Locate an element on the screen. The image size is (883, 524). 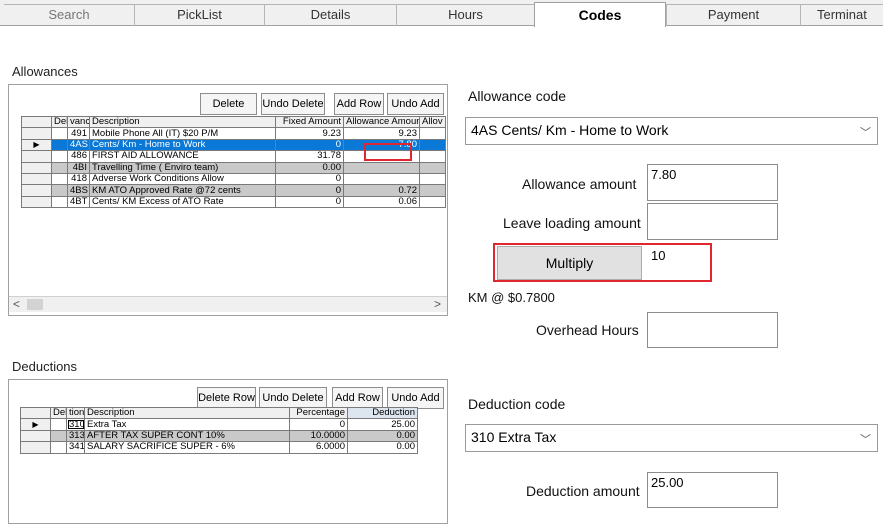
scroll-right-icon: > is located at coordinates (437, 304).